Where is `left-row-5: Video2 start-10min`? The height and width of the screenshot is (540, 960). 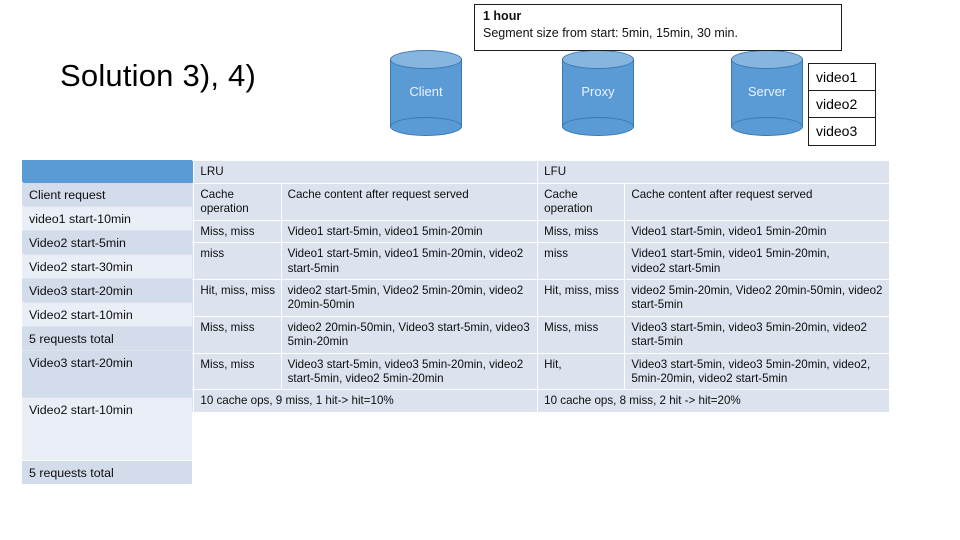
left-row-5: Video2 start-10min is located at coordinates (107, 314).